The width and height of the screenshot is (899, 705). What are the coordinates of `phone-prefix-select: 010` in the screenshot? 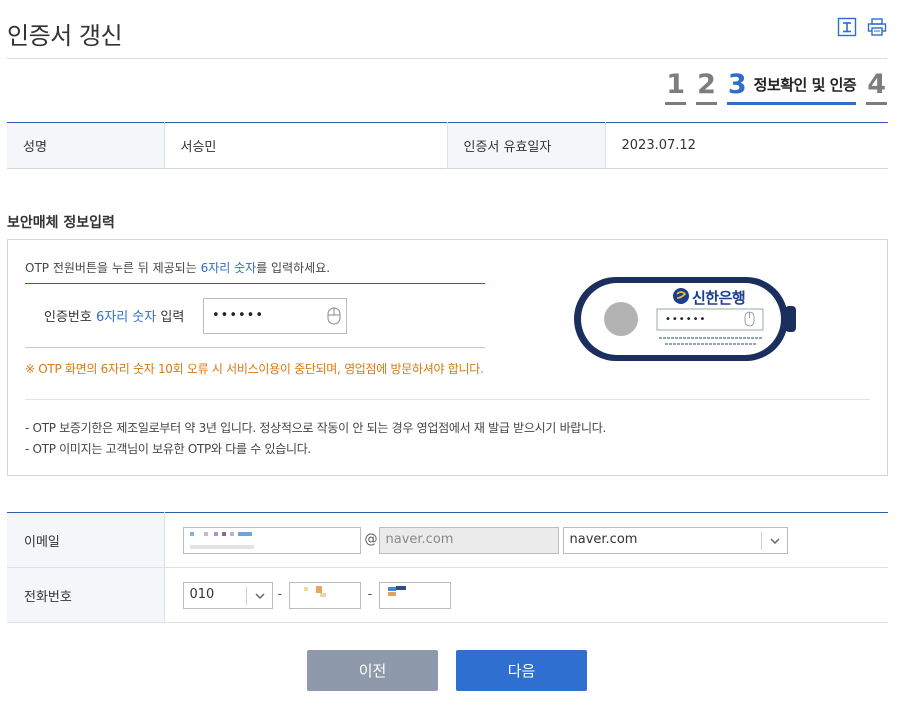 It's located at (227, 595).